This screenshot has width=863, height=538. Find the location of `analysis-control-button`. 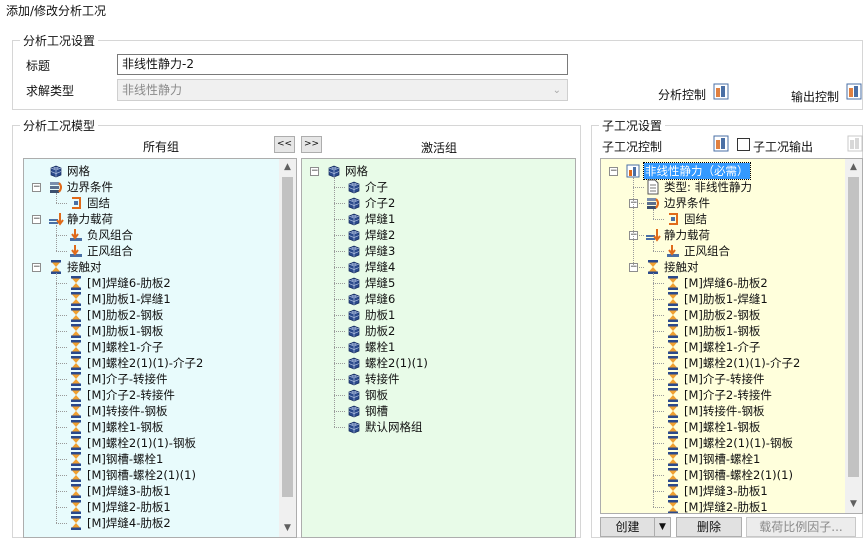

analysis-control-button is located at coordinates (721, 92).